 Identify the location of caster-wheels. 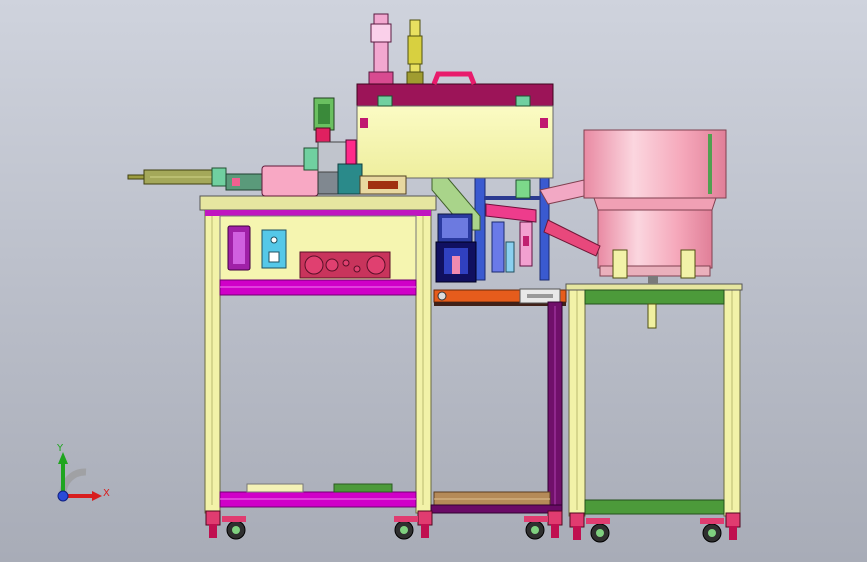
(473, 526).